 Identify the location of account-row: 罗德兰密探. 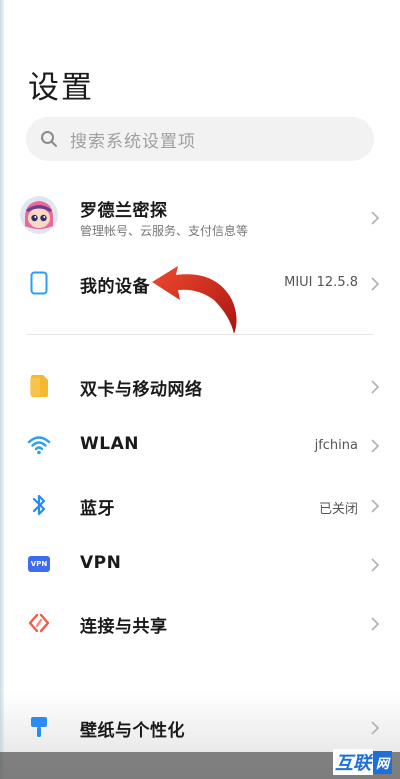
(200, 210).